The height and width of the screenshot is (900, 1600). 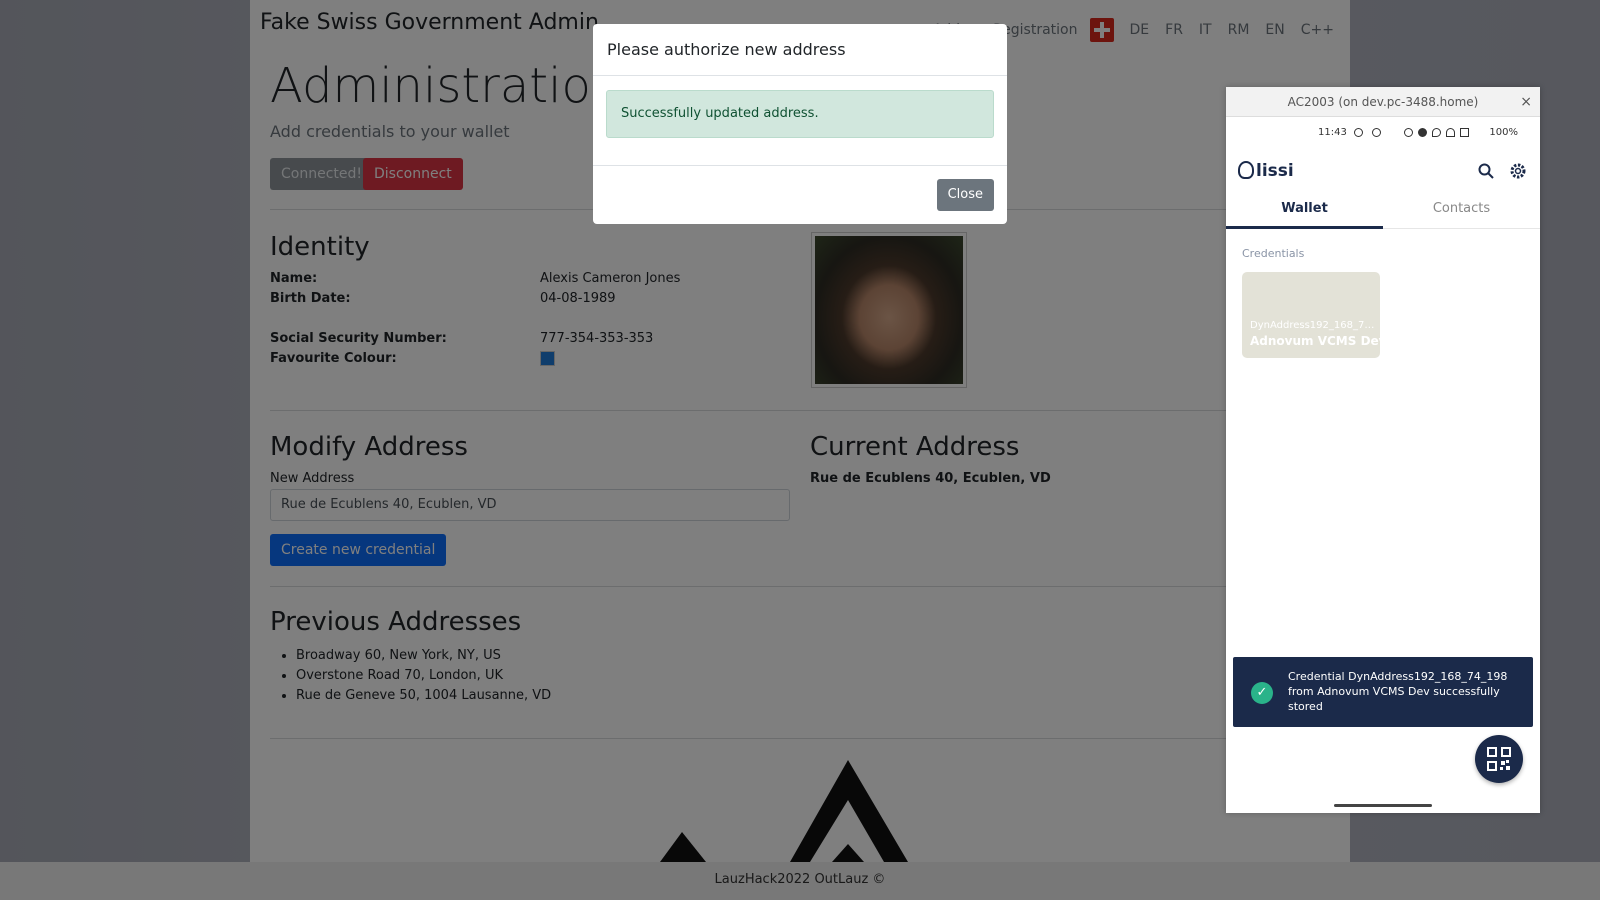 I want to click on gear-icon, so click(x=1518, y=171).